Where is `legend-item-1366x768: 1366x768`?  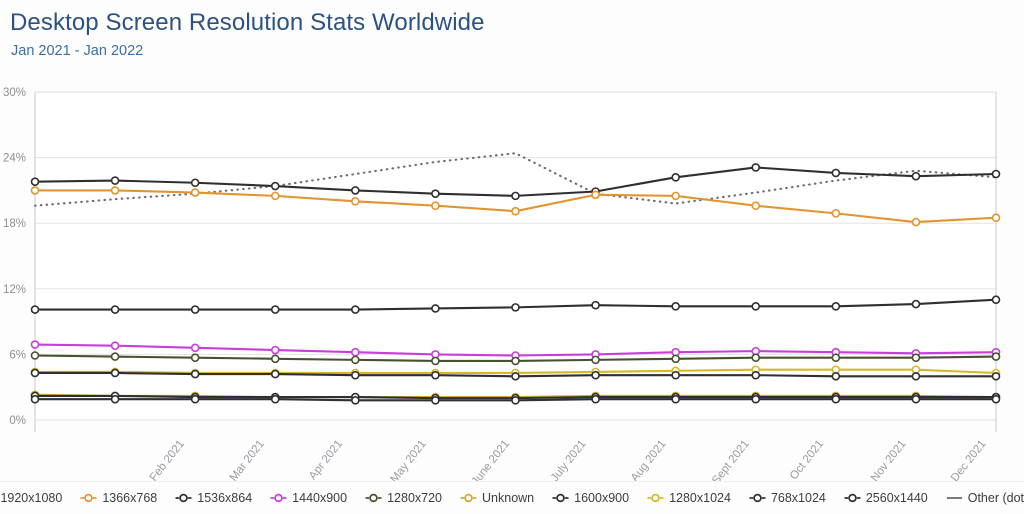
legend-item-1366x768: 1366x768 is located at coordinates (118, 498).